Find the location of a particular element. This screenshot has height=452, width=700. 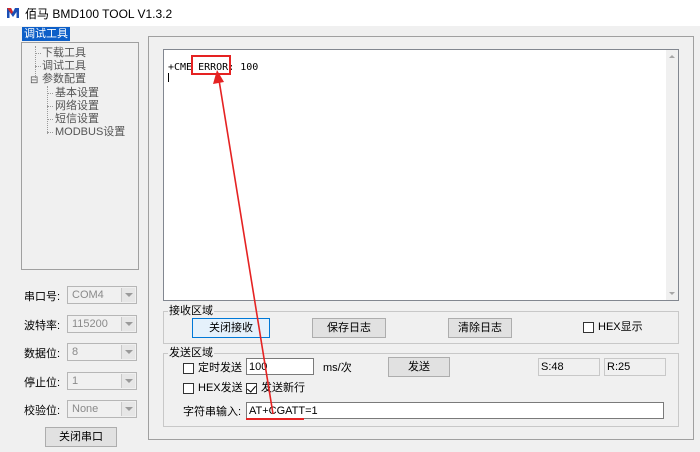

port-select: COM4 is located at coordinates (102, 295).